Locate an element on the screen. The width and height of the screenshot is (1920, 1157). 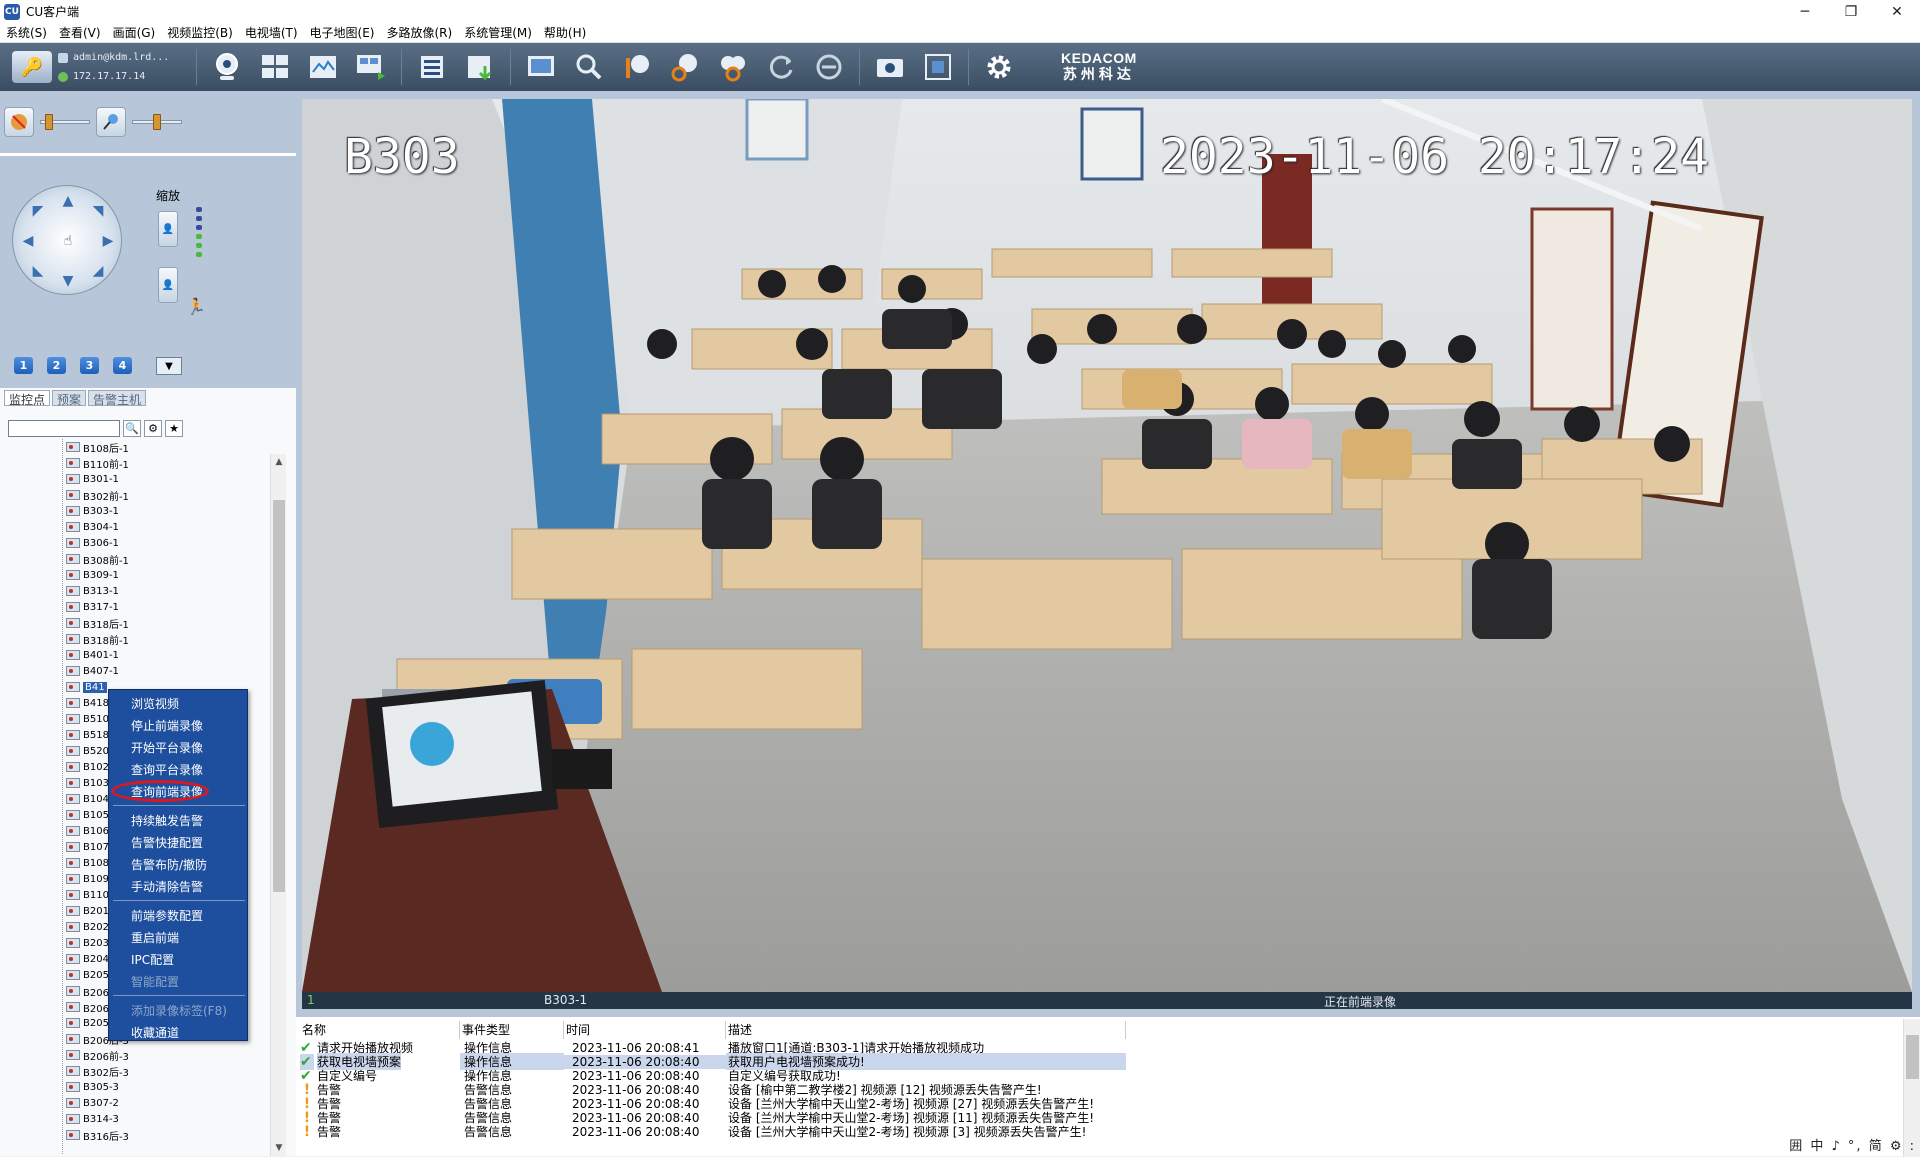
log-col-desc: 描述 is located at coordinates (926, 1030).